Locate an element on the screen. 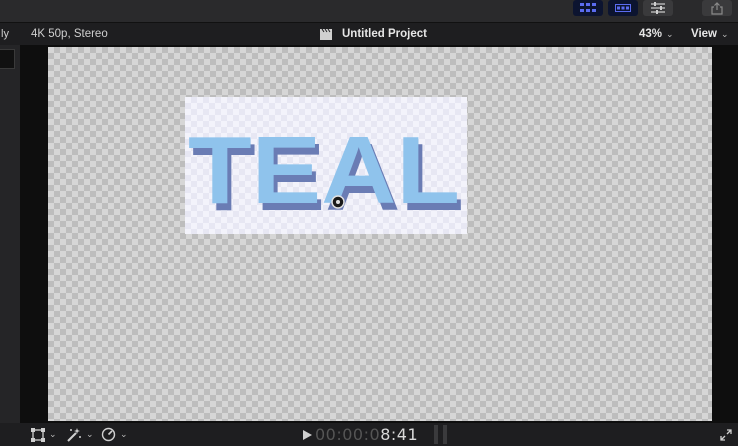 Image resolution: width=738 pixels, height=446 pixels. view-menu-label: View is located at coordinates (704, 34).